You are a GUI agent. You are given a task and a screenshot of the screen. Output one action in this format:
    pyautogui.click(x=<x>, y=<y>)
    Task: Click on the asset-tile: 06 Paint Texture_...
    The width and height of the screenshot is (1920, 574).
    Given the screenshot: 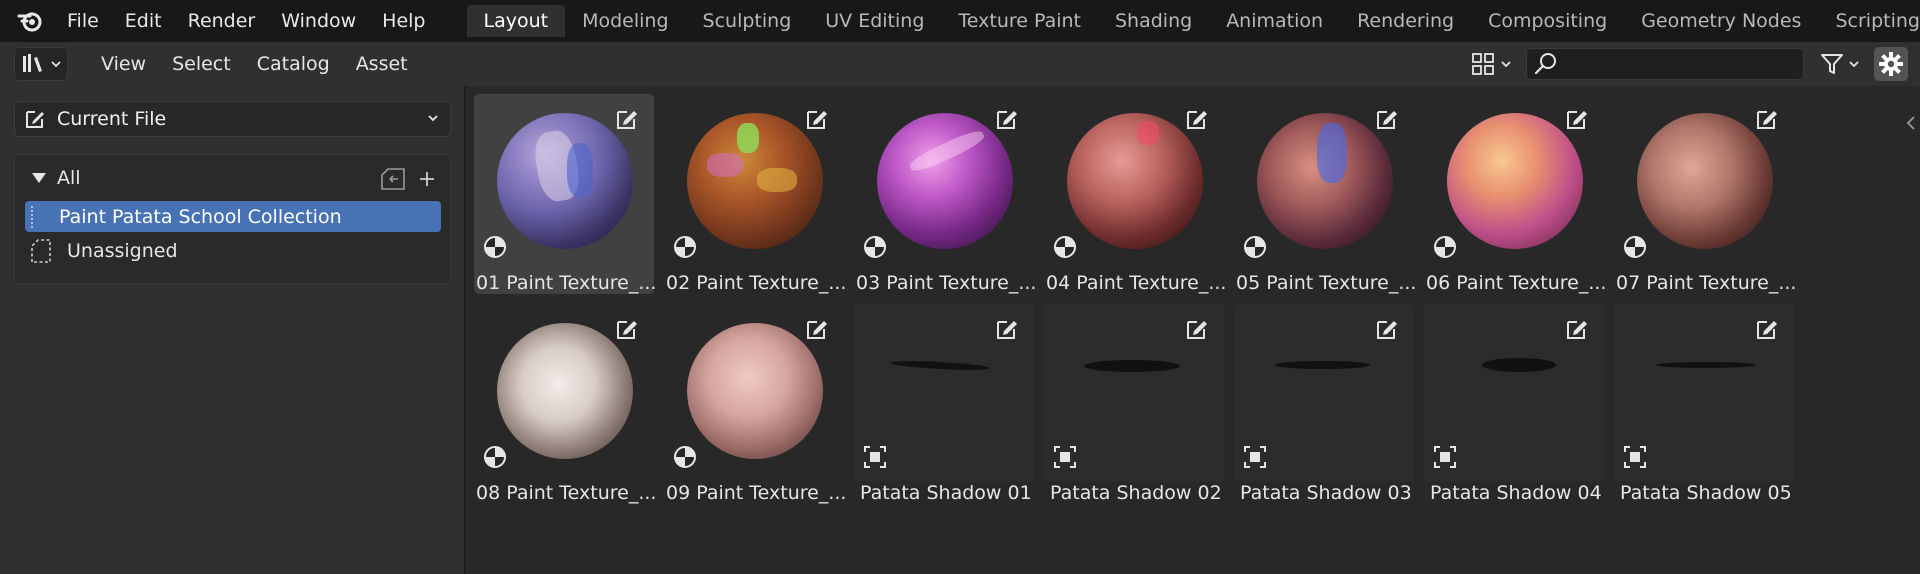 What is the action you would take?
    pyautogui.click(x=1515, y=194)
    